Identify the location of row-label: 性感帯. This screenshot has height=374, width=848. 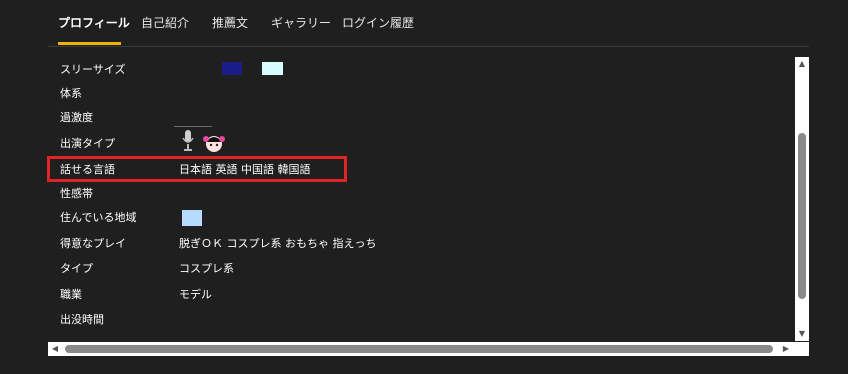
(76, 193).